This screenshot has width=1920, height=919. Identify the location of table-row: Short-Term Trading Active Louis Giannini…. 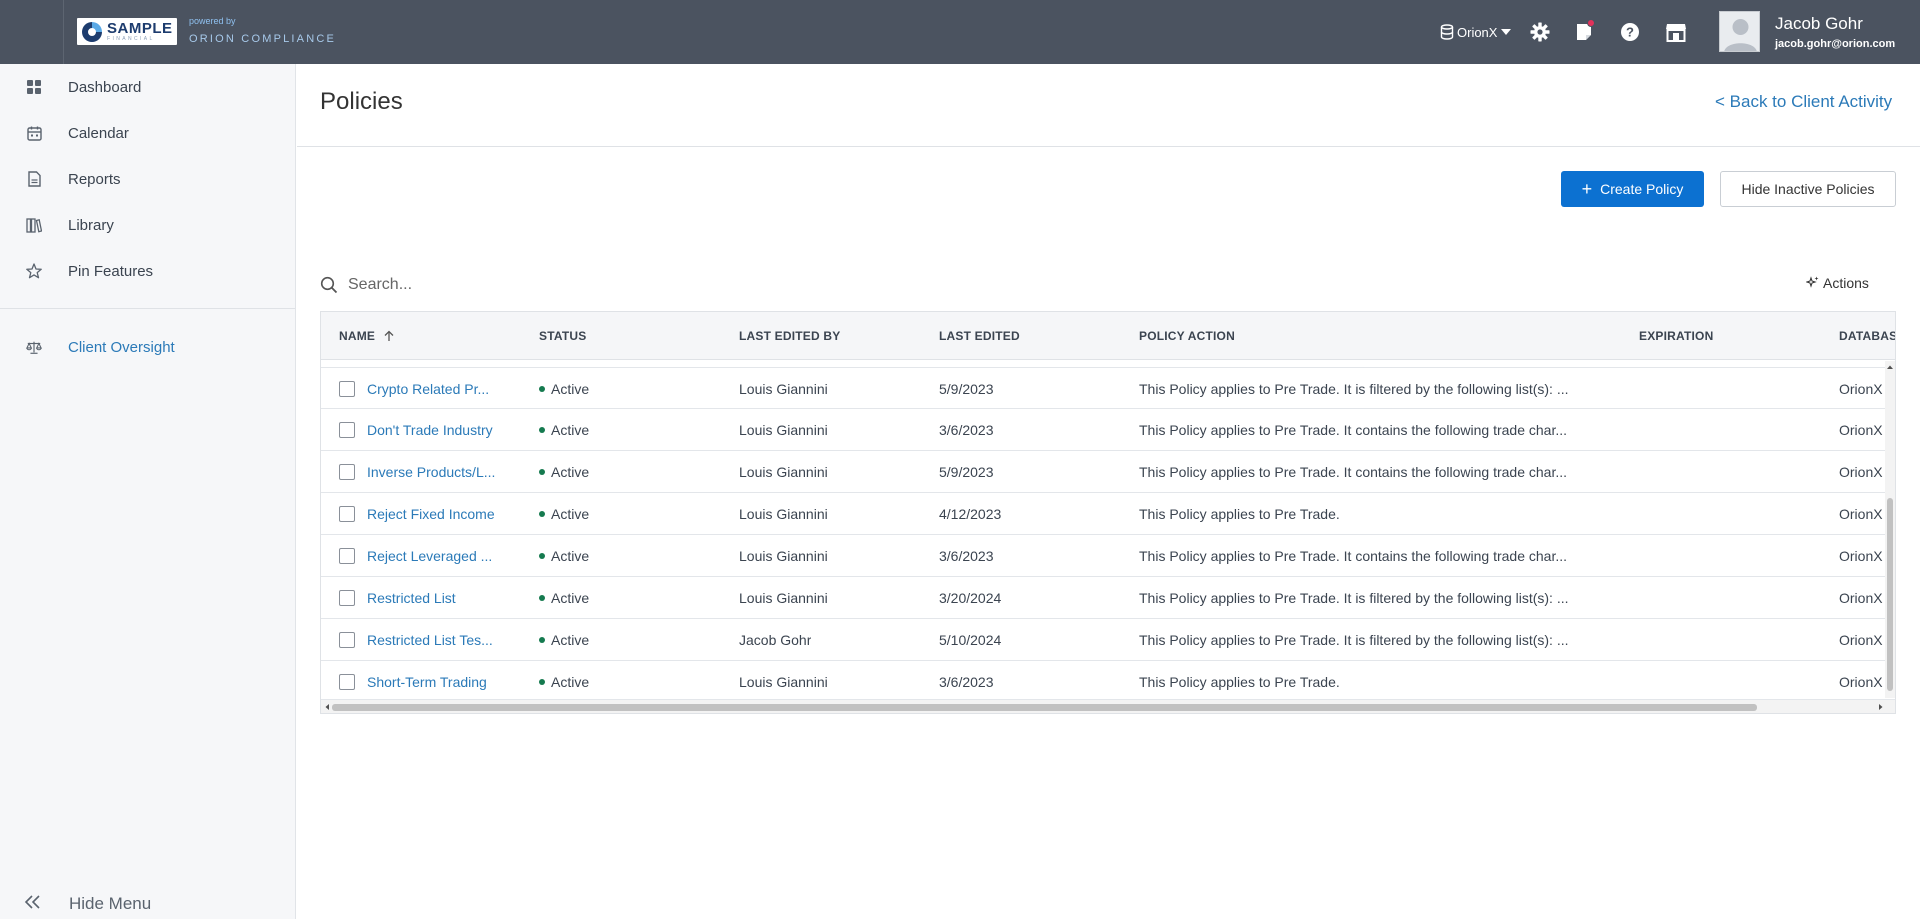
(1108, 682).